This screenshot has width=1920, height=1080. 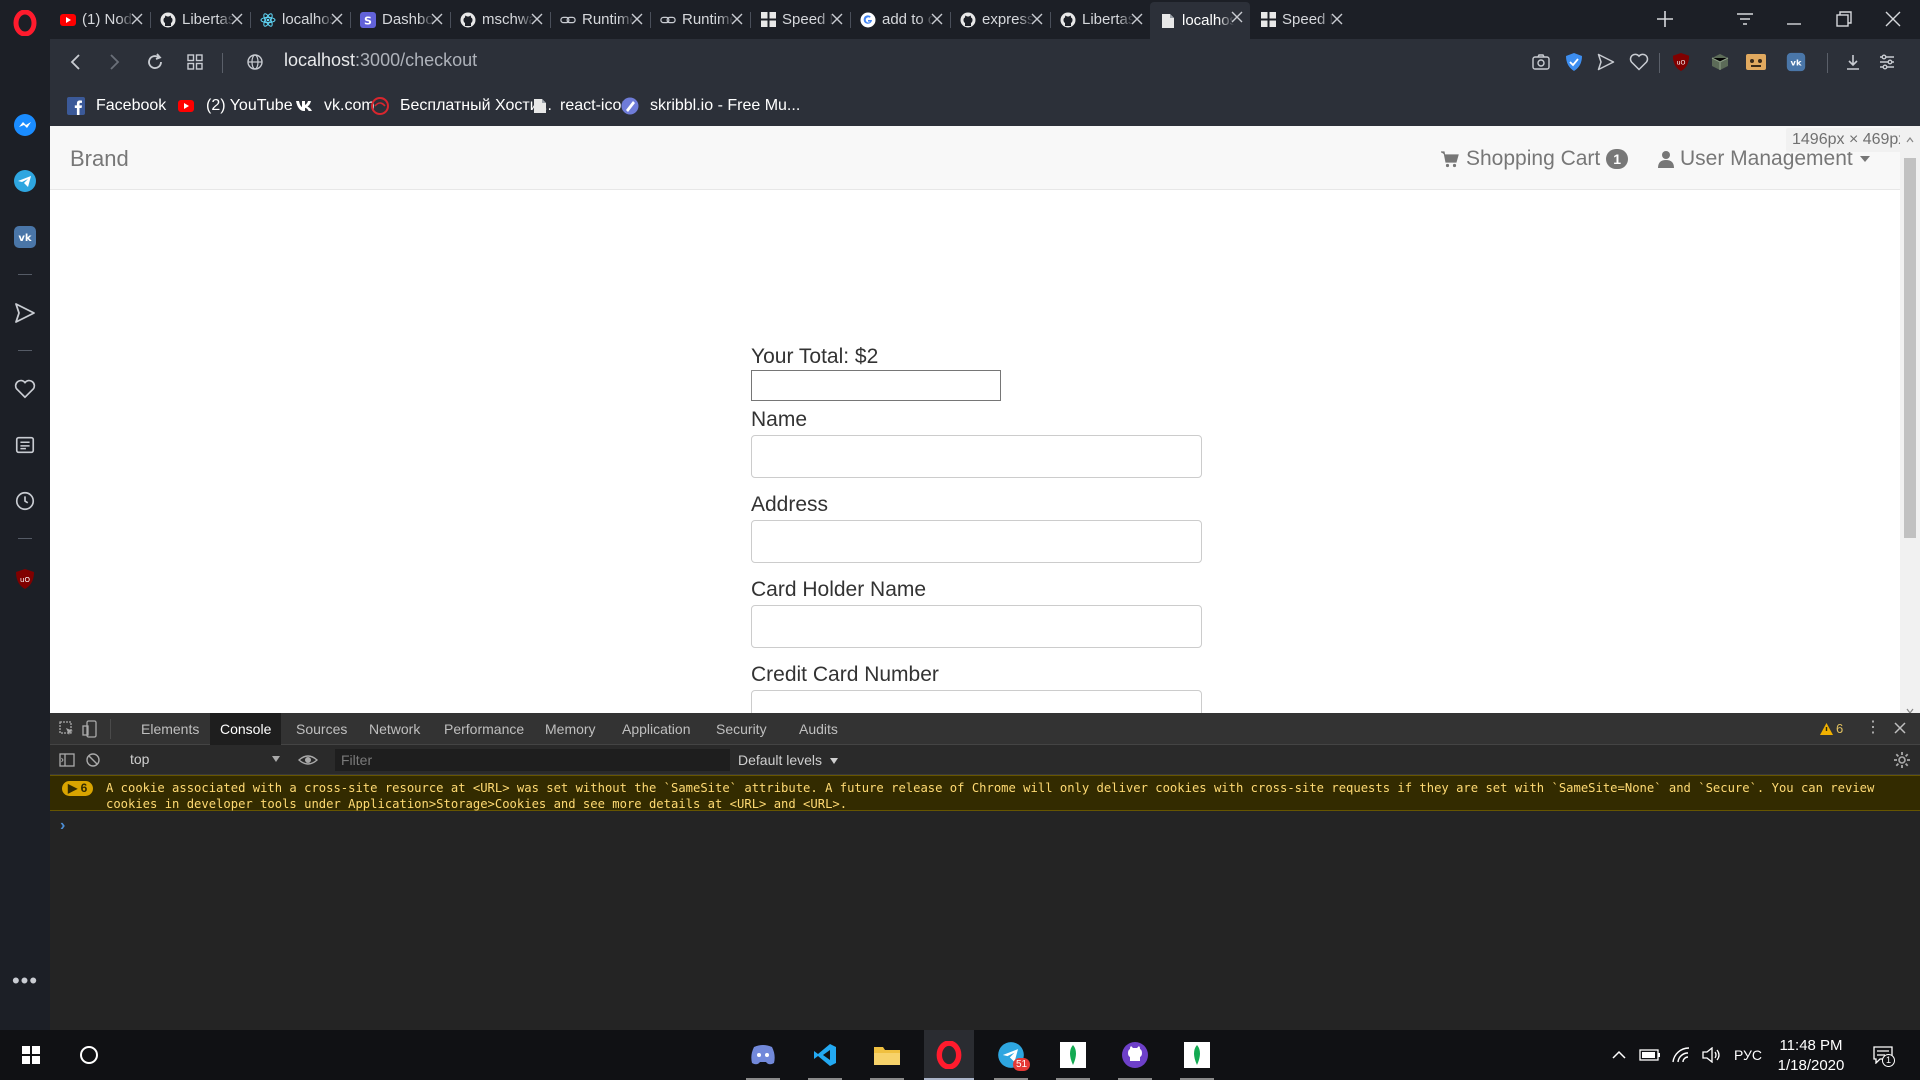 I want to click on devtools-tab-security: Security, so click(x=741, y=729).